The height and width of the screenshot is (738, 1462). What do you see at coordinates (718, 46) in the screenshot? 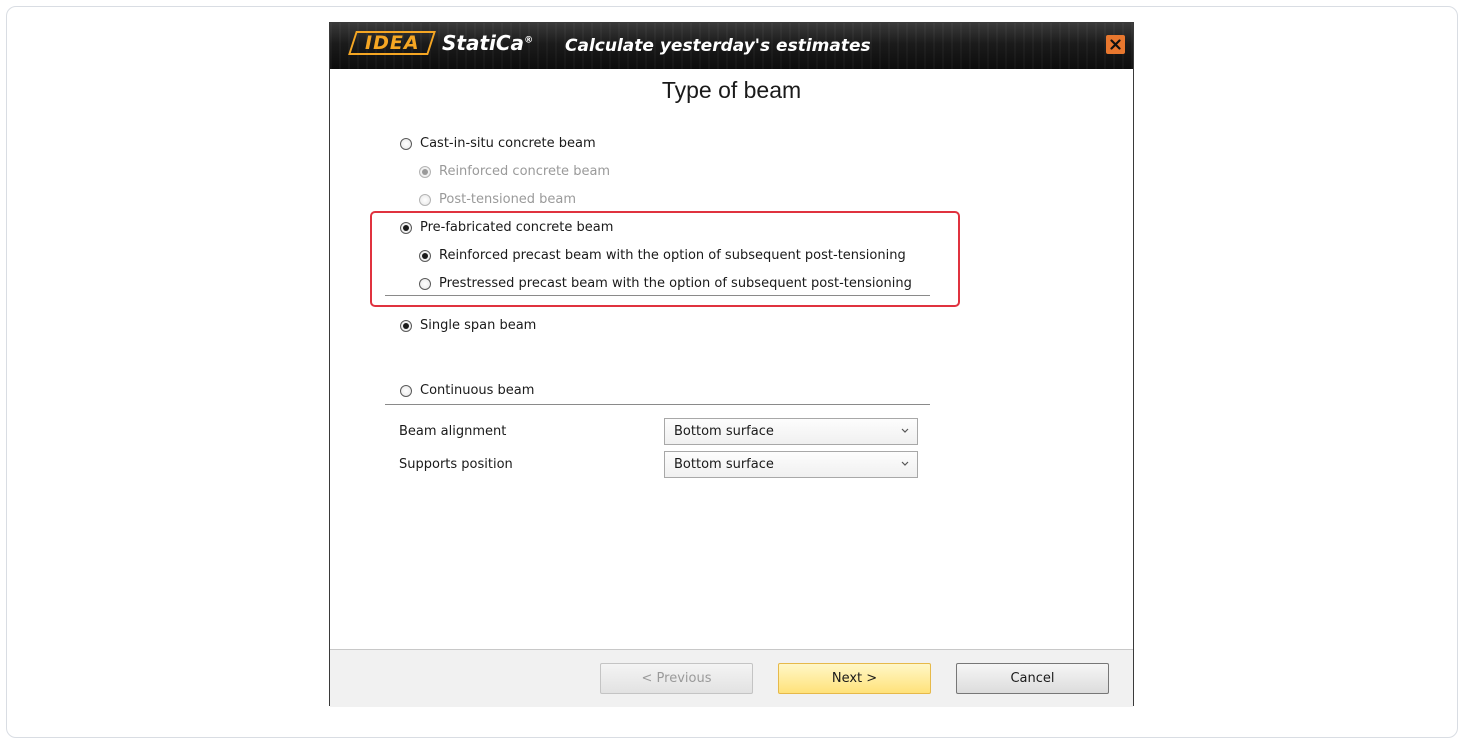
I see `tagline: Calculate yesterday's estimates` at bounding box center [718, 46].